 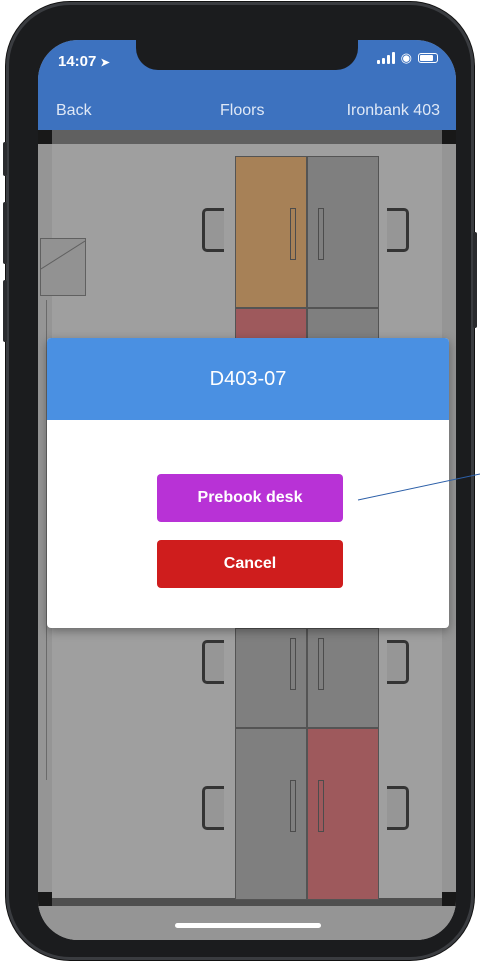 I want to click on floors-tab: Floors, so click(x=242, y=111).